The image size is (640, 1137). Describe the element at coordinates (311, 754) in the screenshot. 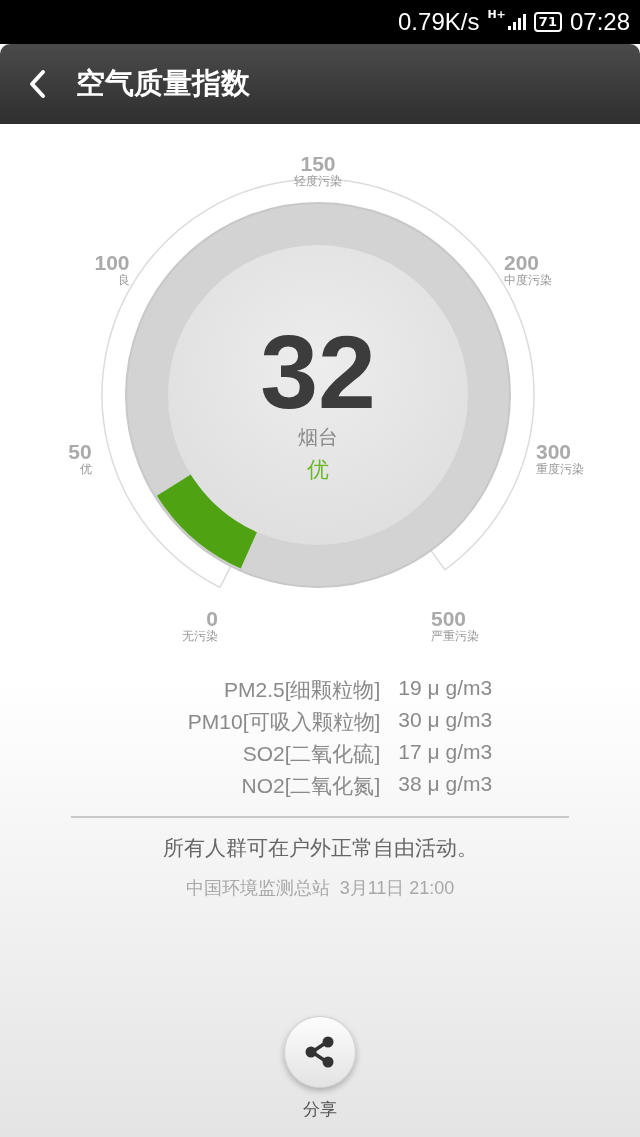

I see `pollutant-name: SO2[二氧化硫]` at that location.